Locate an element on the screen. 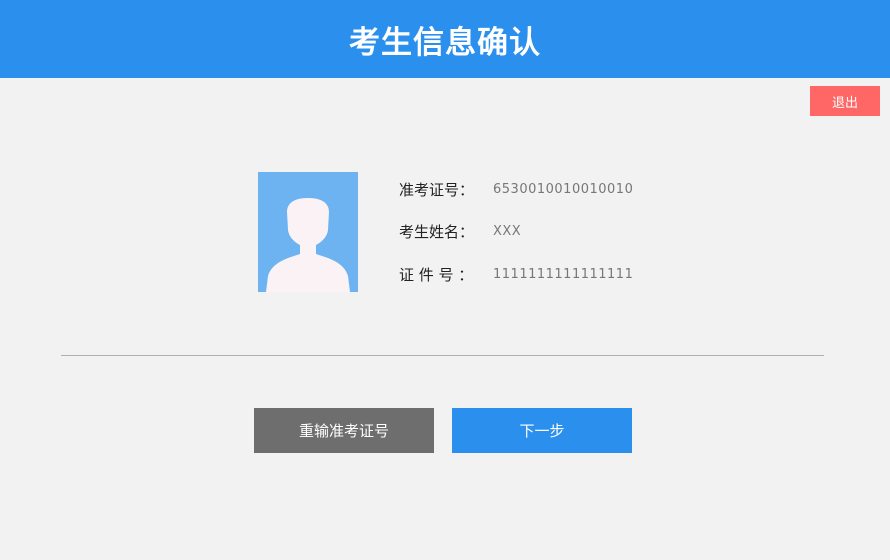 The image size is (890, 560). next-step-button: 下一步 is located at coordinates (542, 430).